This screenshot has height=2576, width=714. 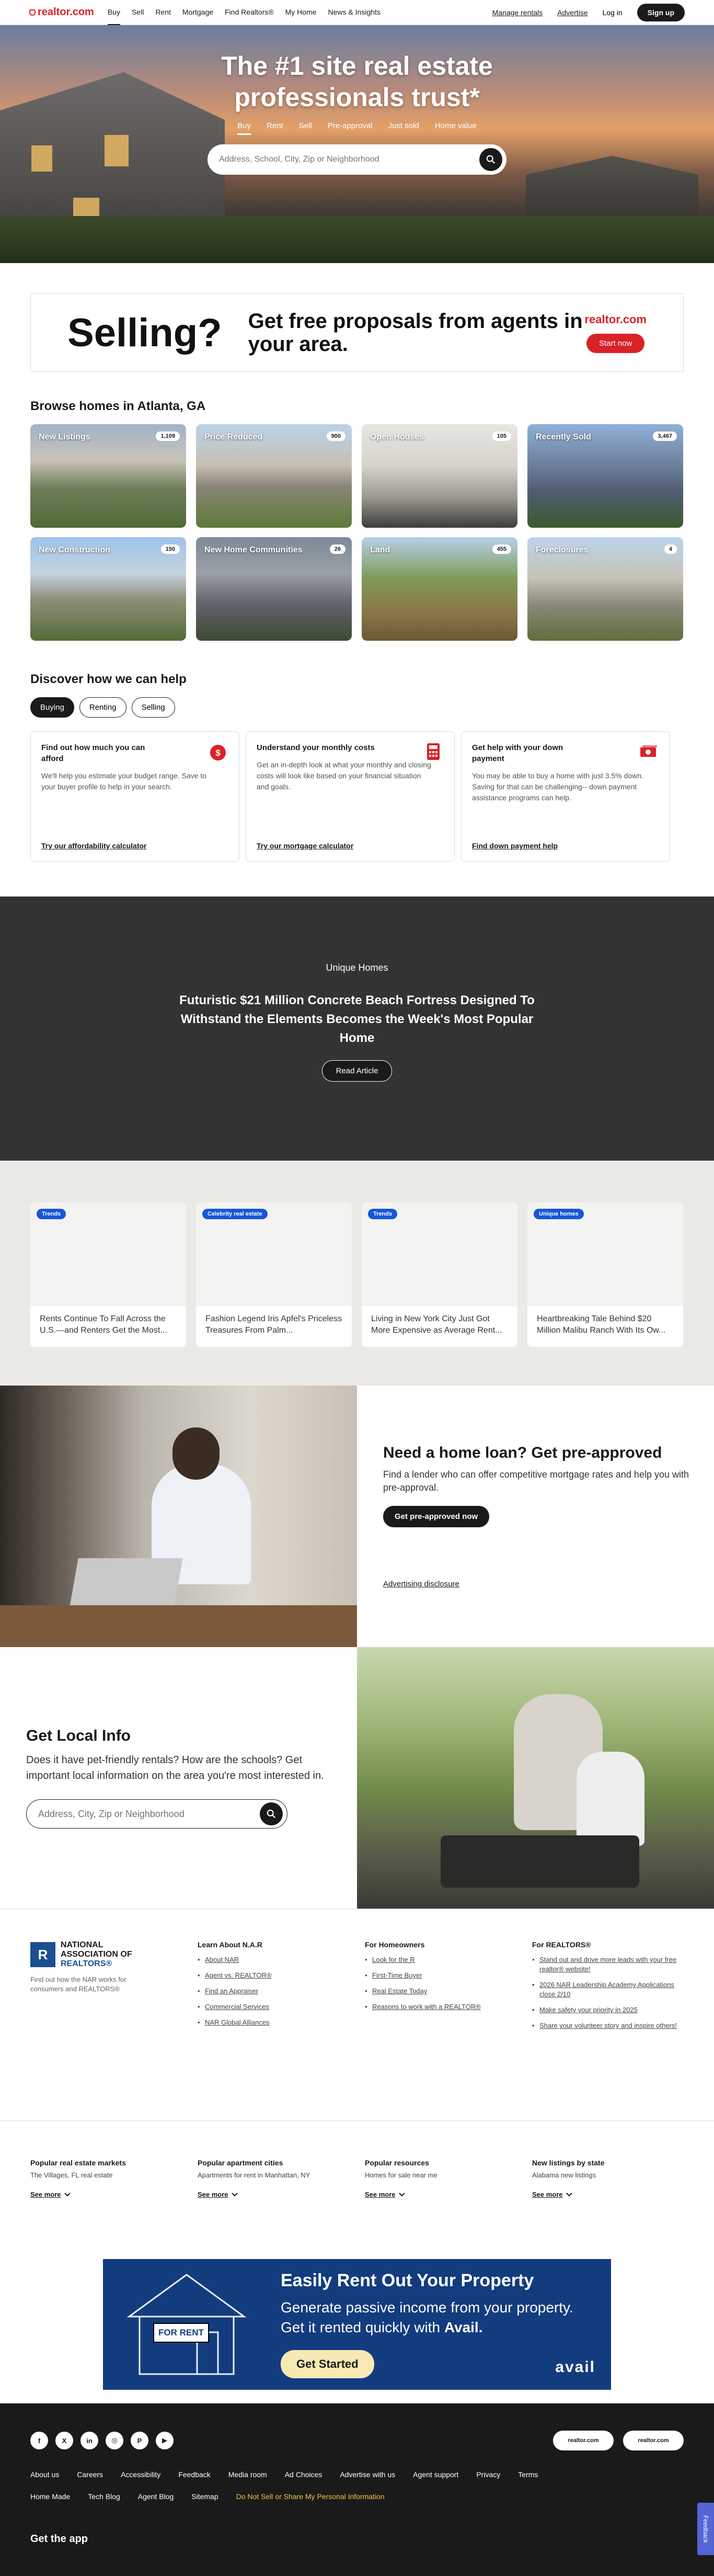 I want to click on nav-link-mortgage: Mortgage, so click(x=198, y=12).